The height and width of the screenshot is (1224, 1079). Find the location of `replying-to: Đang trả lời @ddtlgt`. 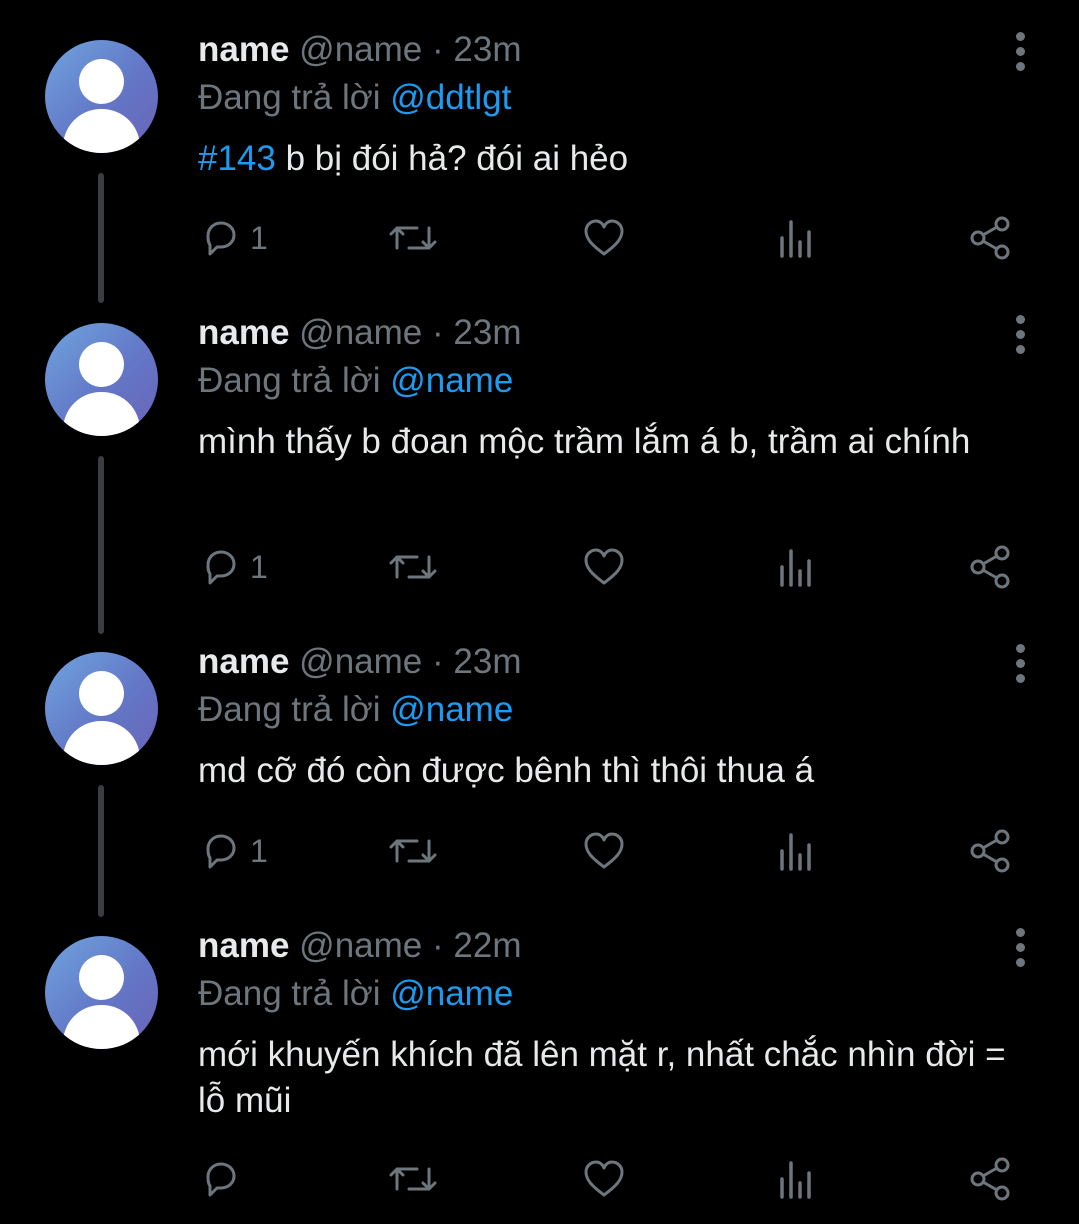

replying-to: Đang trả lời @ddtlgt is located at coordinates (354, 98).